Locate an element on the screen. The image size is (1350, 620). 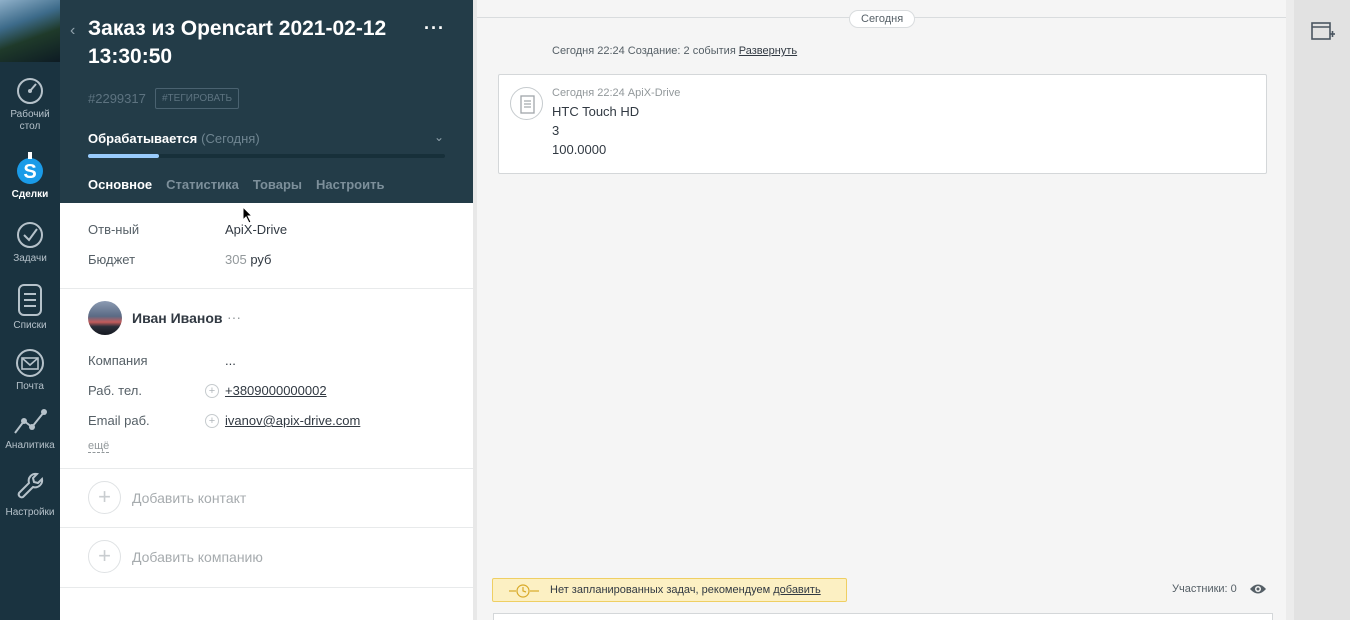
deals-icon: S is located at coordinates (30, 168).